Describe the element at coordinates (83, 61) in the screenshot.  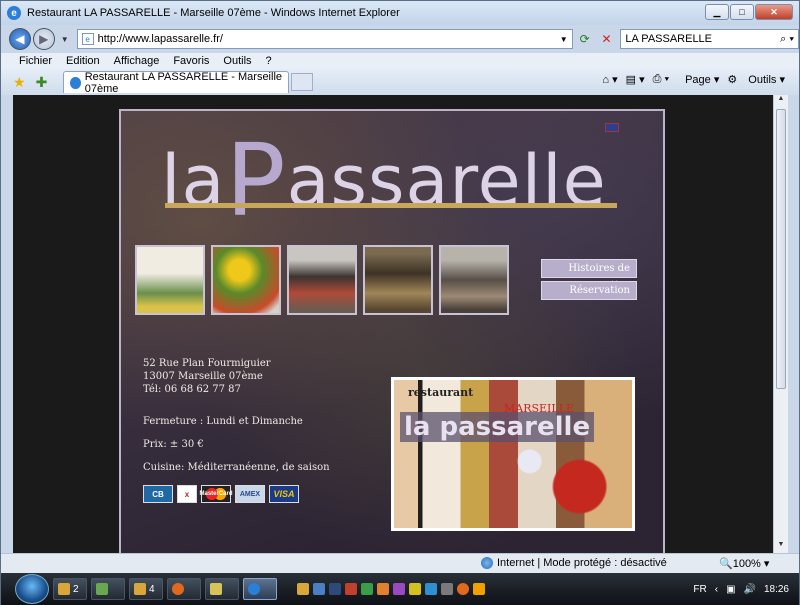
I see `menu-edition: Edition` at that location.